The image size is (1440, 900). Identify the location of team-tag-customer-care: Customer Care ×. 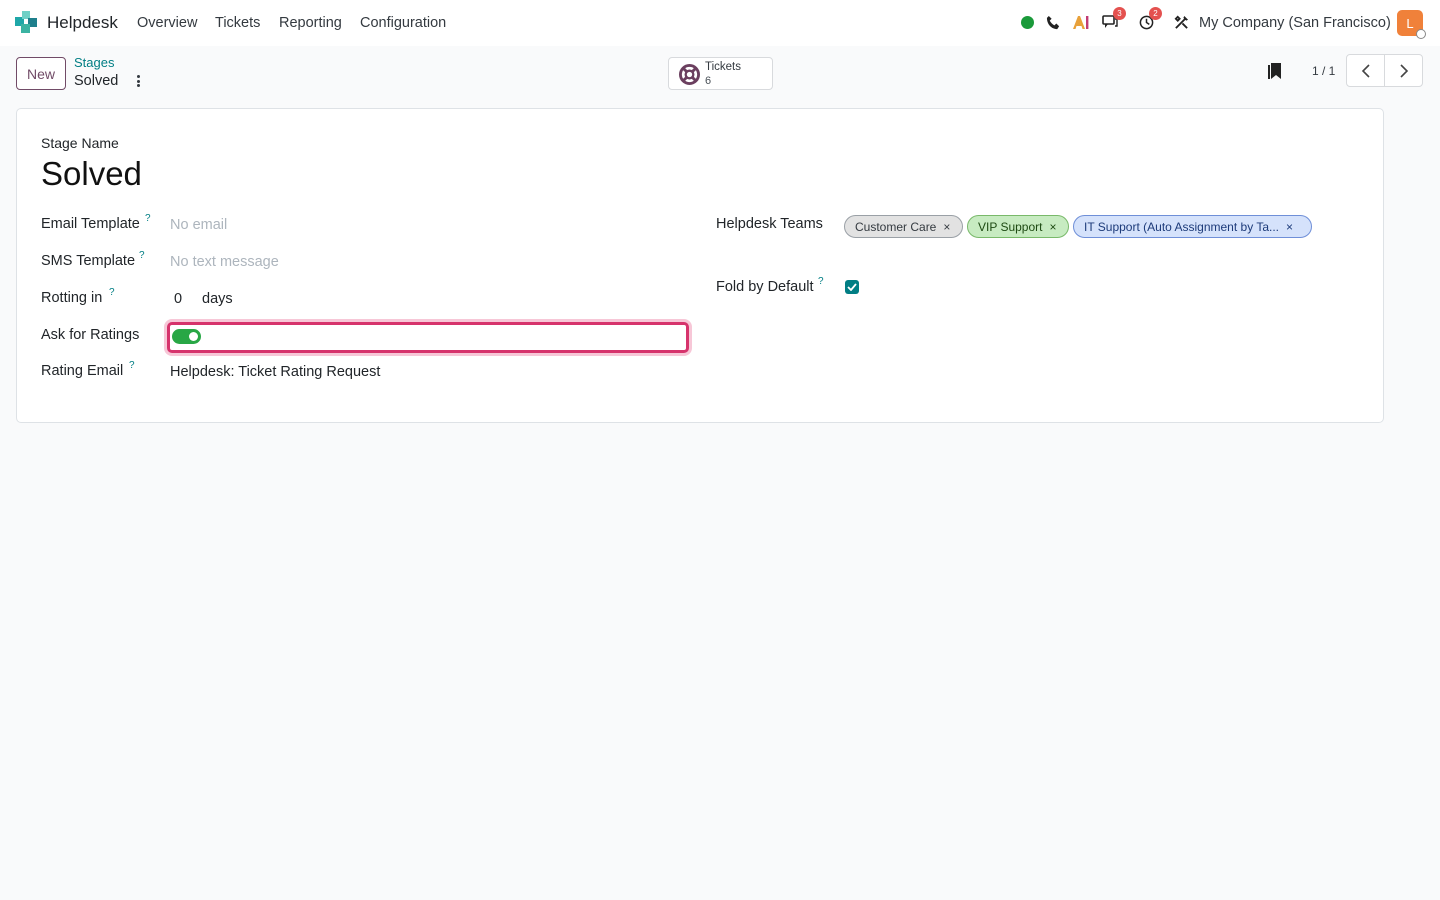
(903, 226).